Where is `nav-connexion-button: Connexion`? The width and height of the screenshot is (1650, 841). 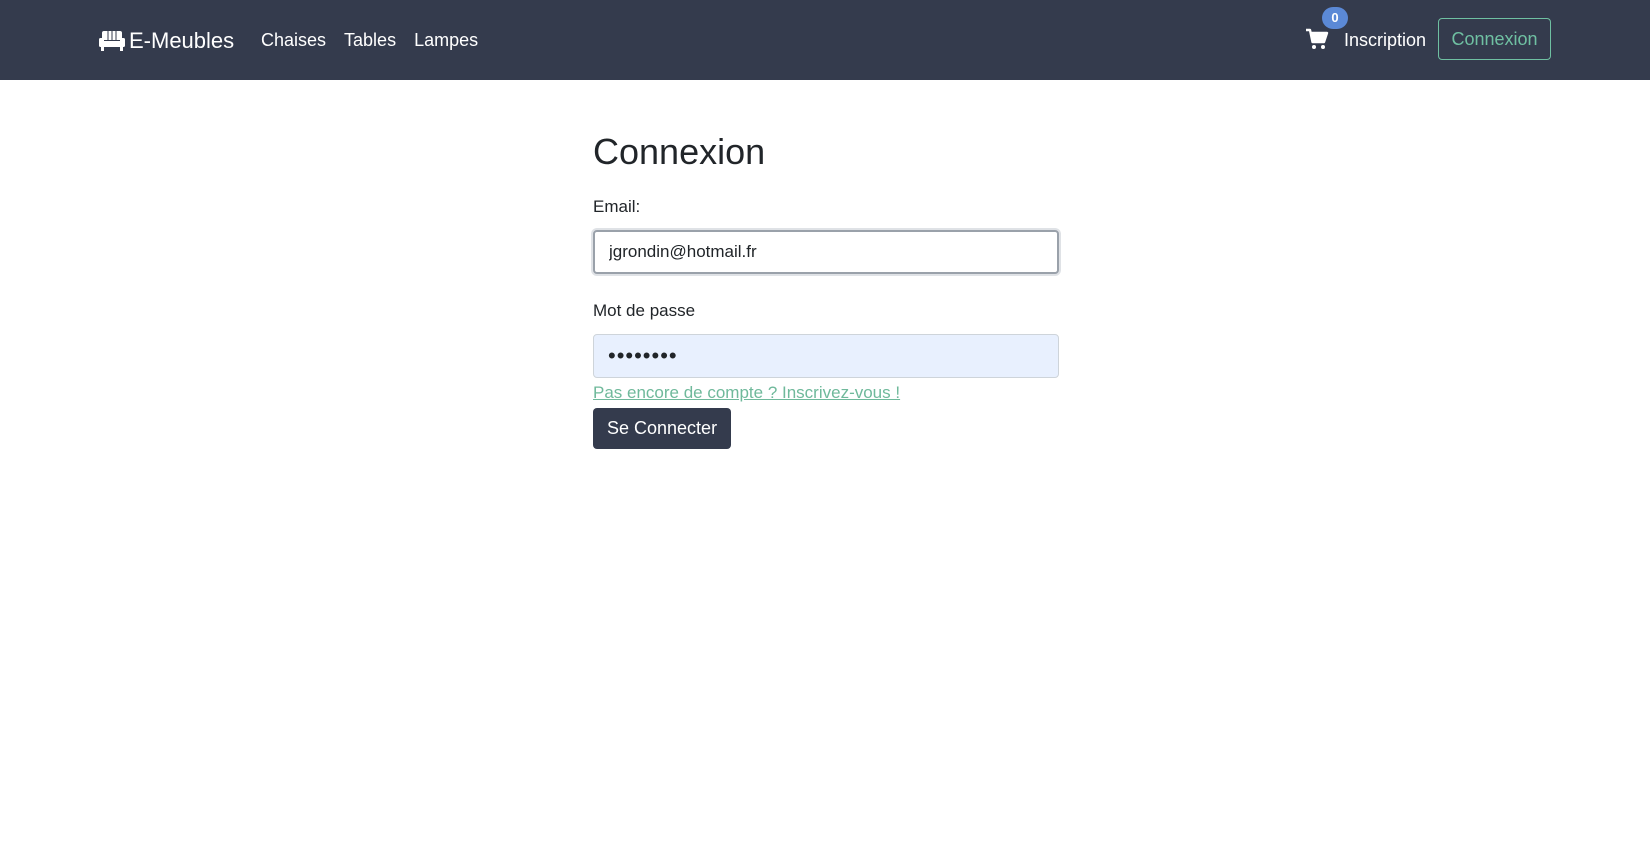 nav-connexion-button: Connexion is located at coordinates (1494, 39).